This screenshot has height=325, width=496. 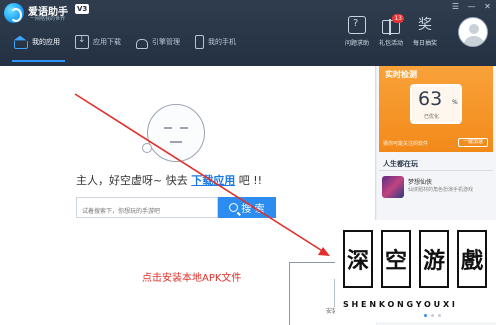 I want to click on help-label: 问题求助, so click(x=356, y=43).